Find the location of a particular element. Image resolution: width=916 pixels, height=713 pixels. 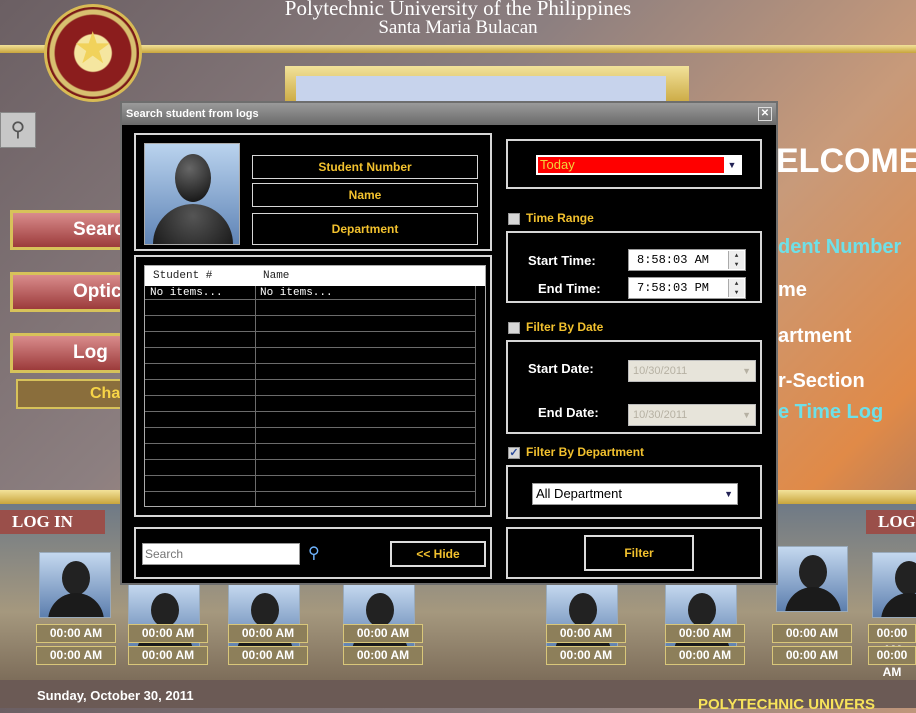

period-panel: Today ▼ is located at coordinates (634, 164).